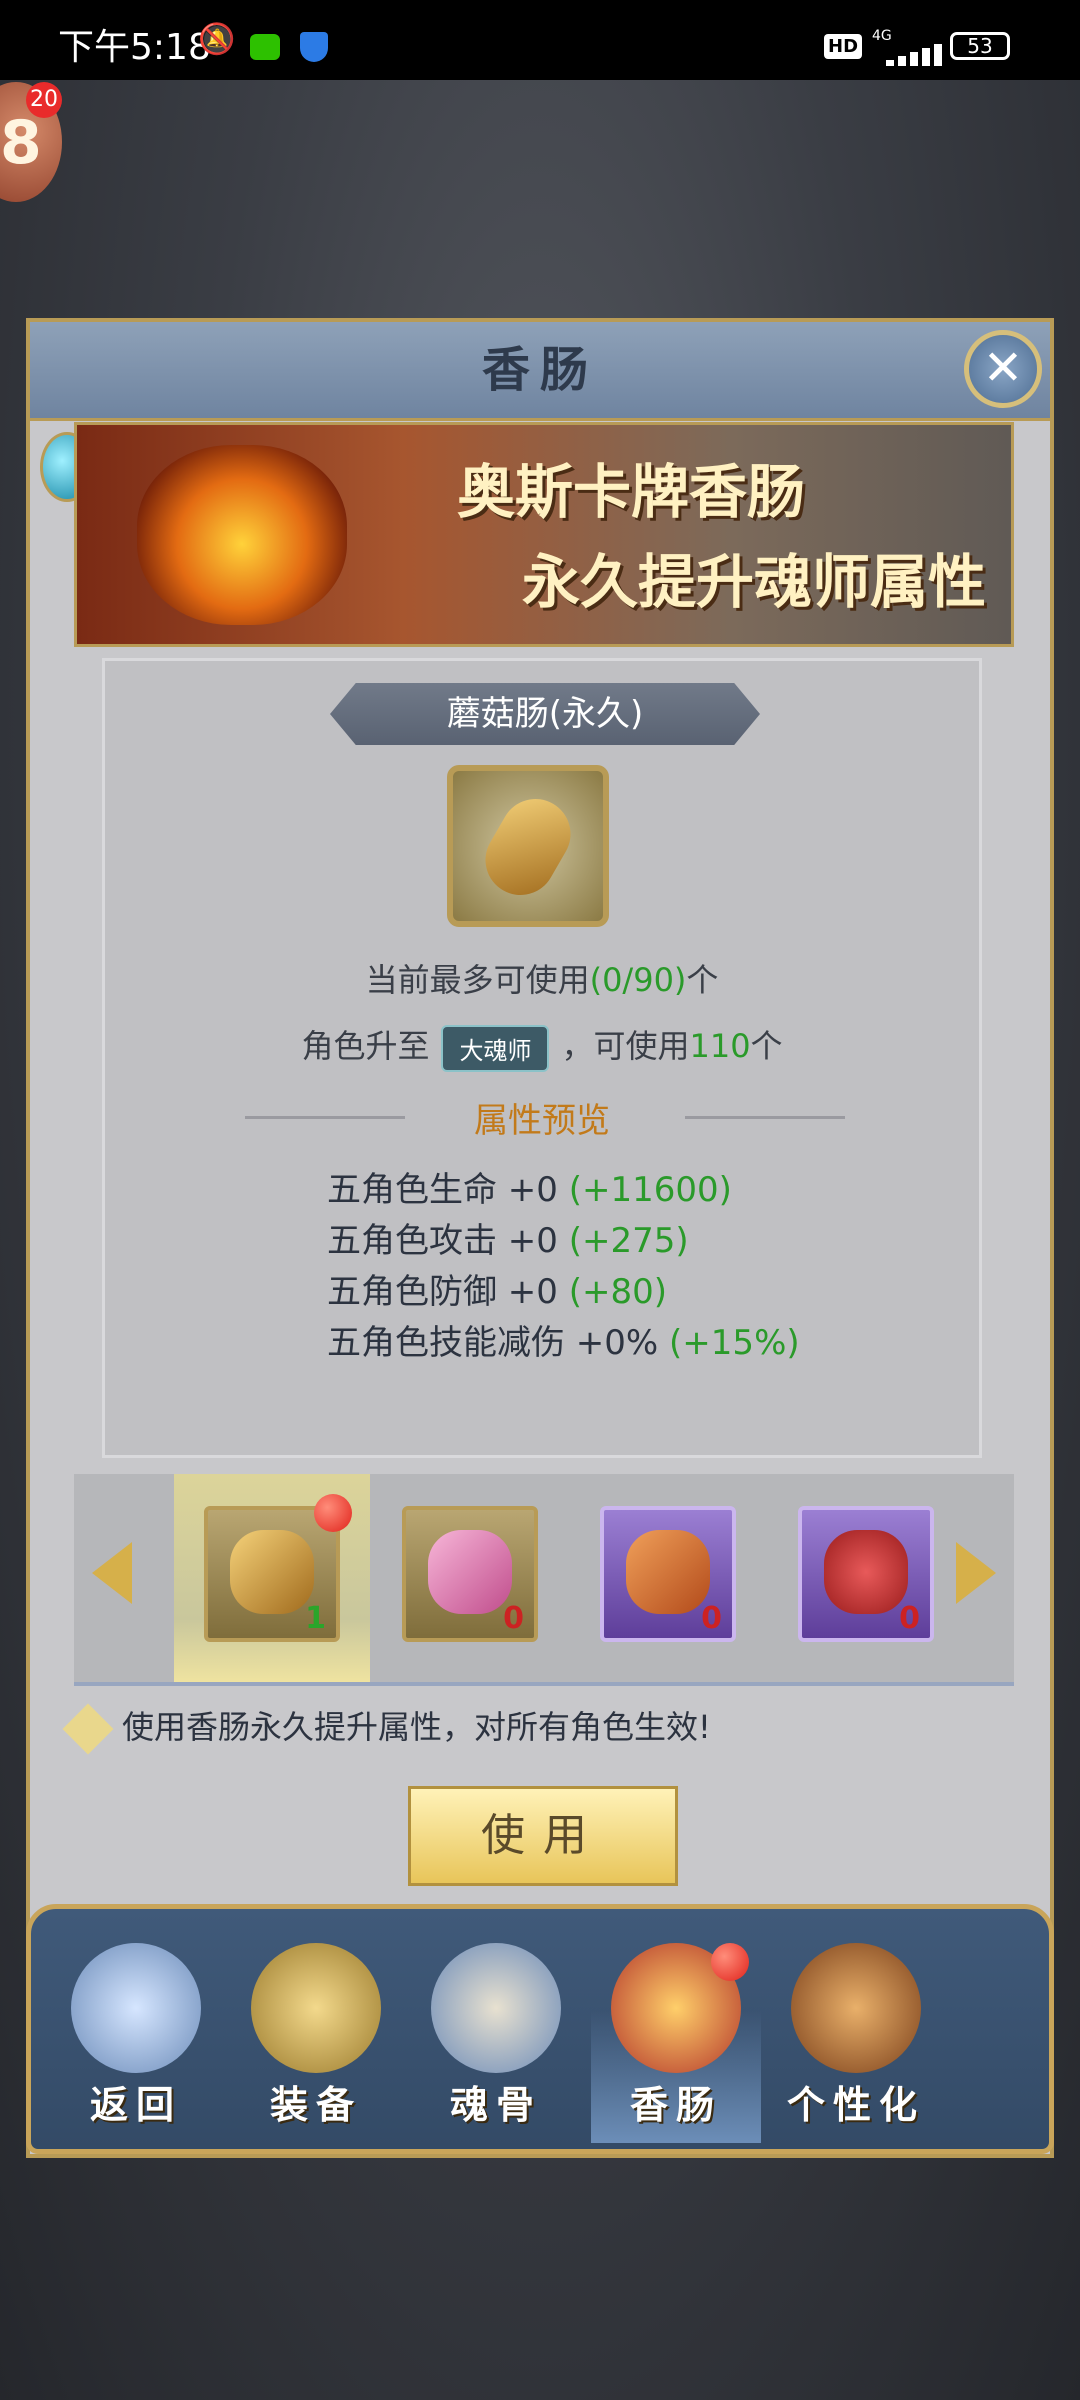 This screenshot has height=2400, width=1080. I want to click on nav-soul-bone-label: 魂骨, so click(495, 2105).